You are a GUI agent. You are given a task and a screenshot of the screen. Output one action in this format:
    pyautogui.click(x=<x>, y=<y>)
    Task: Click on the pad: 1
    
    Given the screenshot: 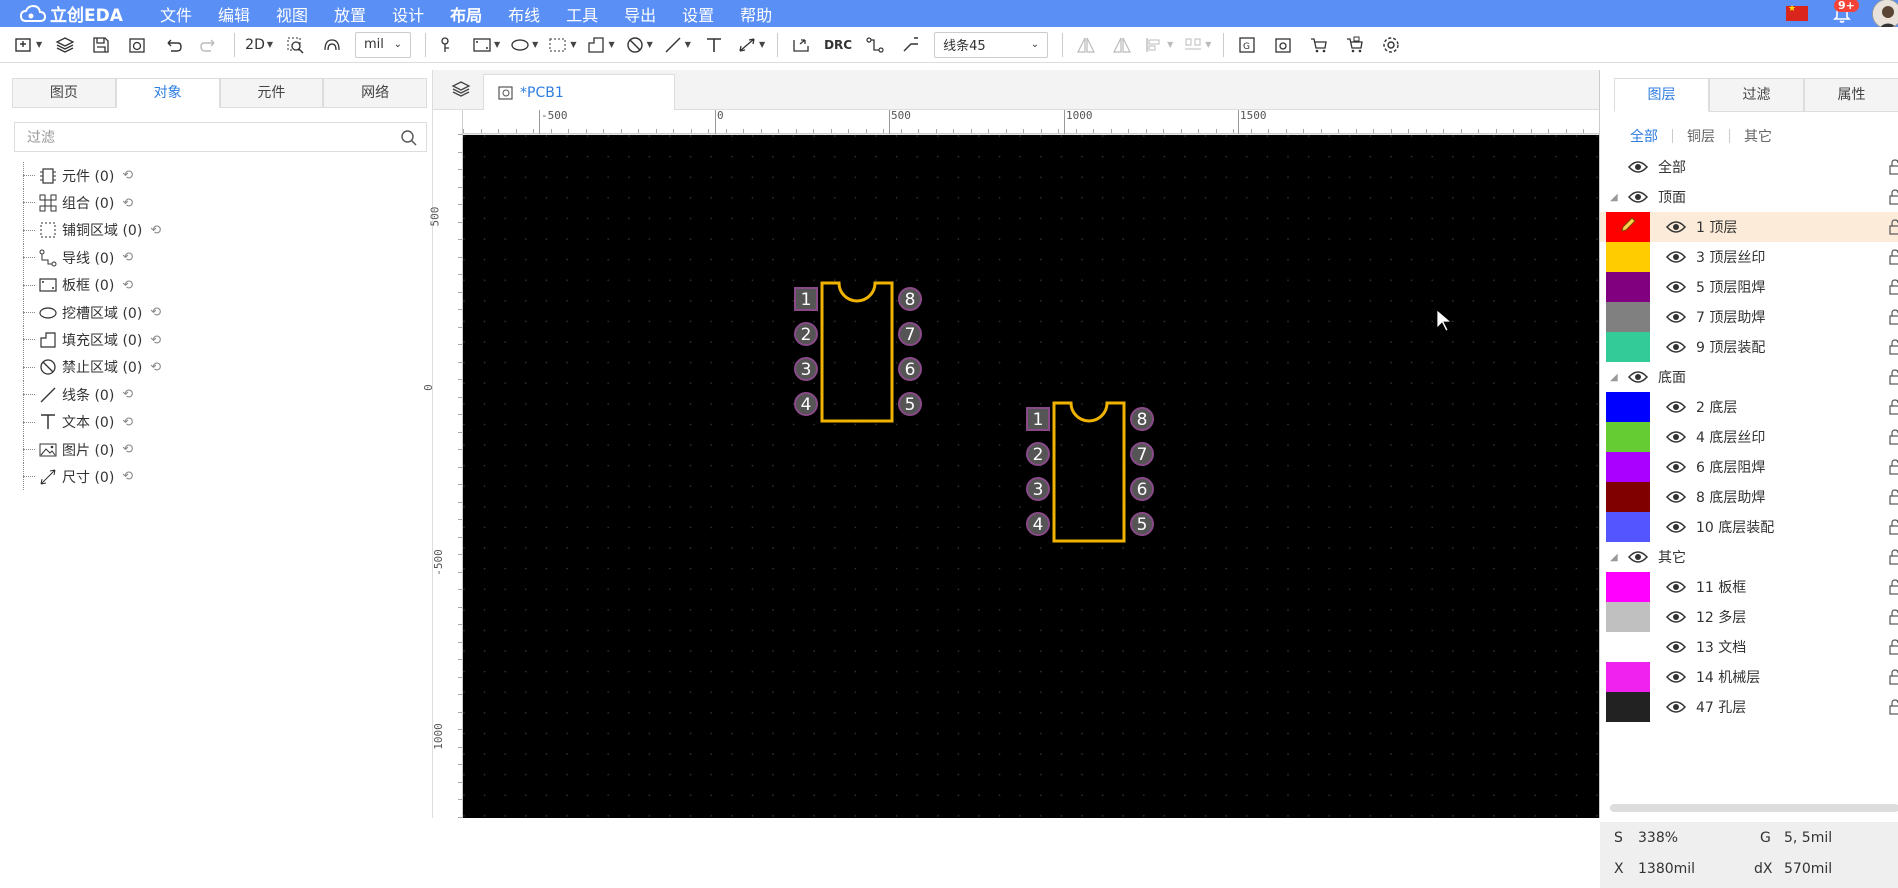 What is the action you would take?
    pyautogui.click(x=1038, y=419)
    